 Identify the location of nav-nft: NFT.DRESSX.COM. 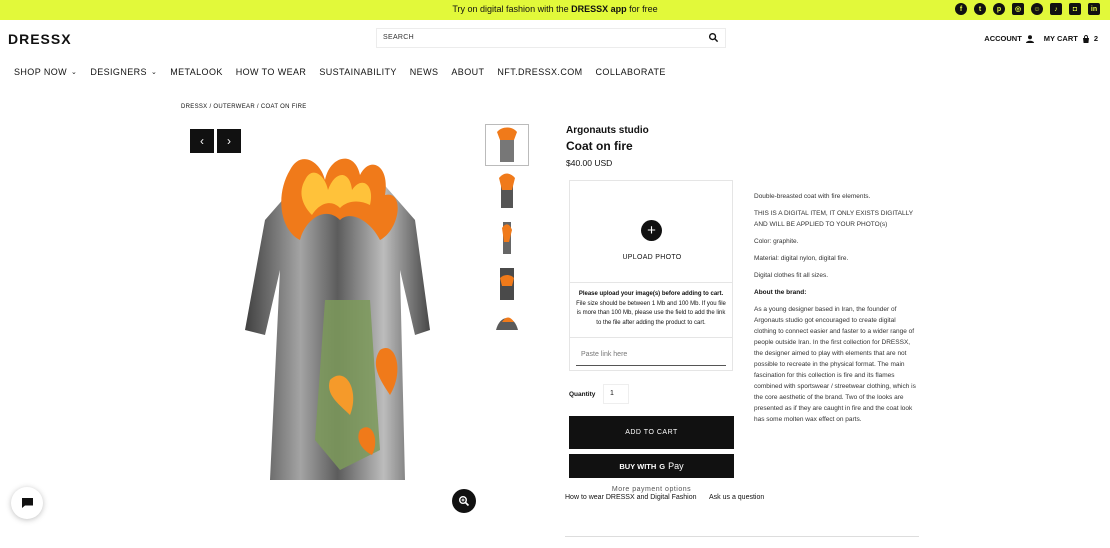
(539, 72).